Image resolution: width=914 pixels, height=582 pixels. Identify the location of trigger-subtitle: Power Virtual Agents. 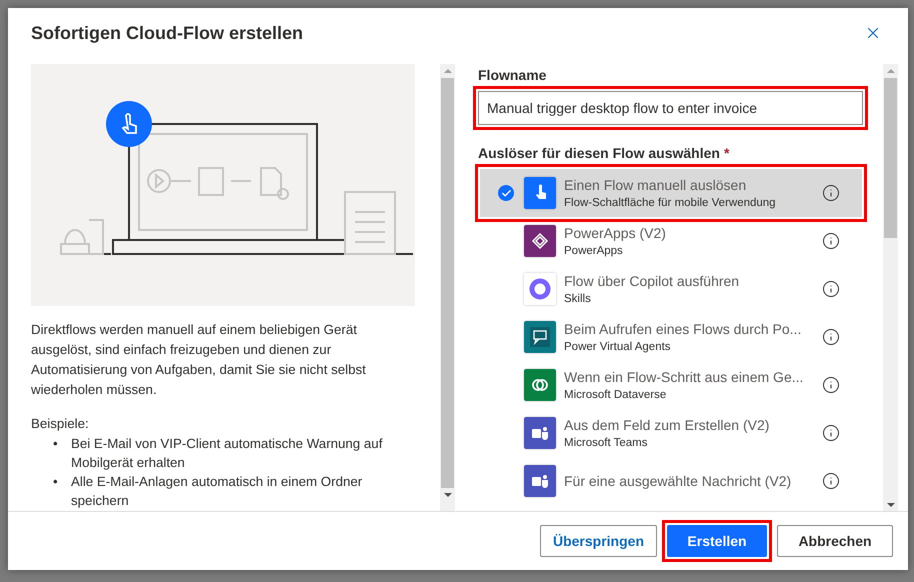
(618, 347).